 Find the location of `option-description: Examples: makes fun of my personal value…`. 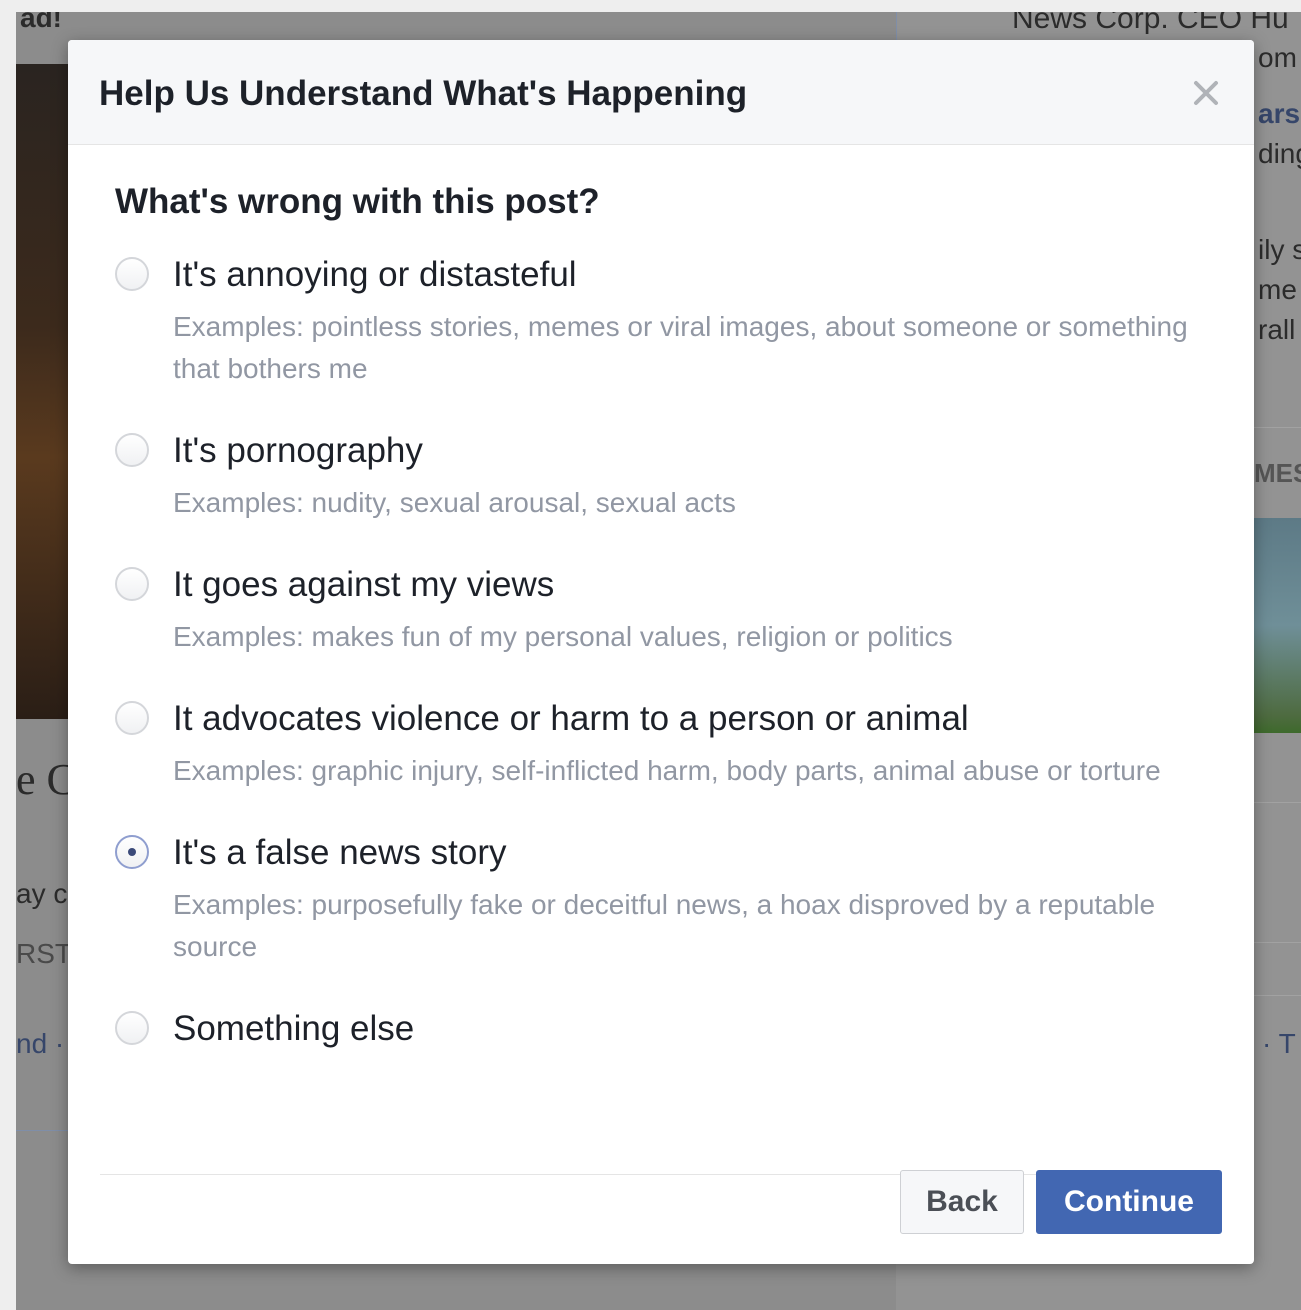

option-description: Examples: makes fun of my personal value… is located at coordinates (563, 636).